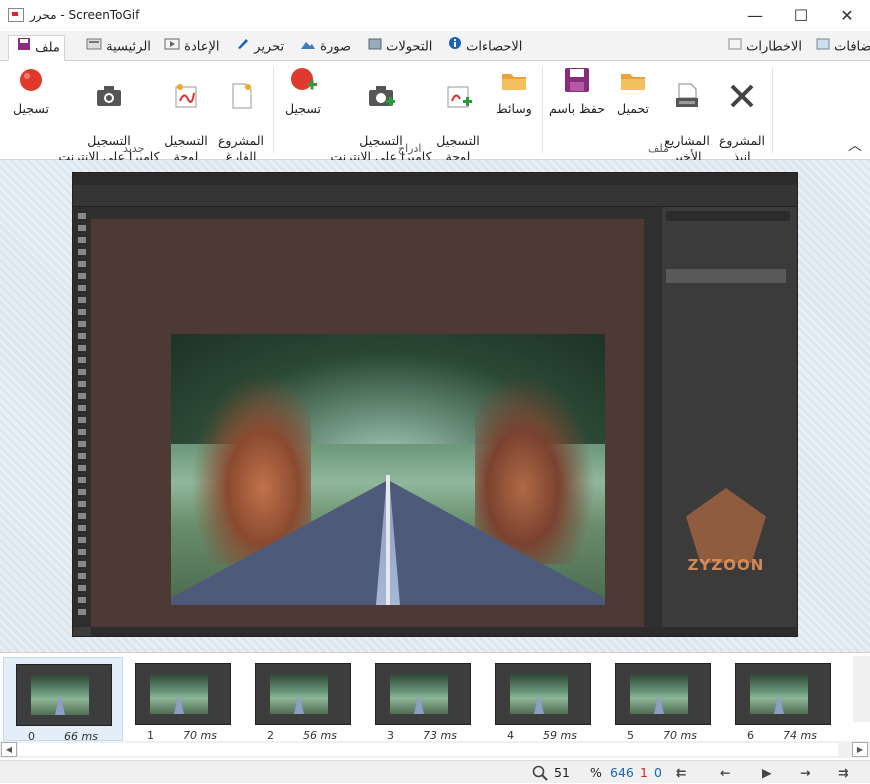  Describe the element at coordinates (16, 15) in the screenshot. I see `app-icon` at that location.